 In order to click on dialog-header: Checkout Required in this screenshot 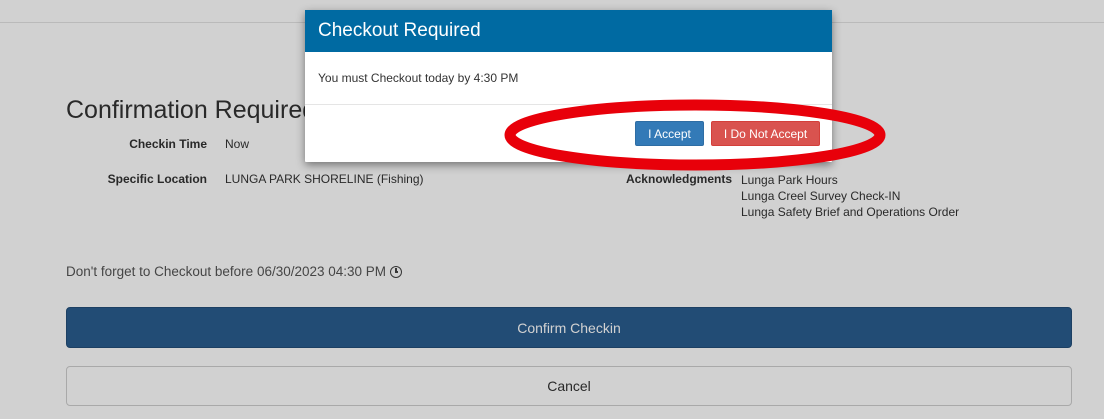, I will do `click(568, 31)`.